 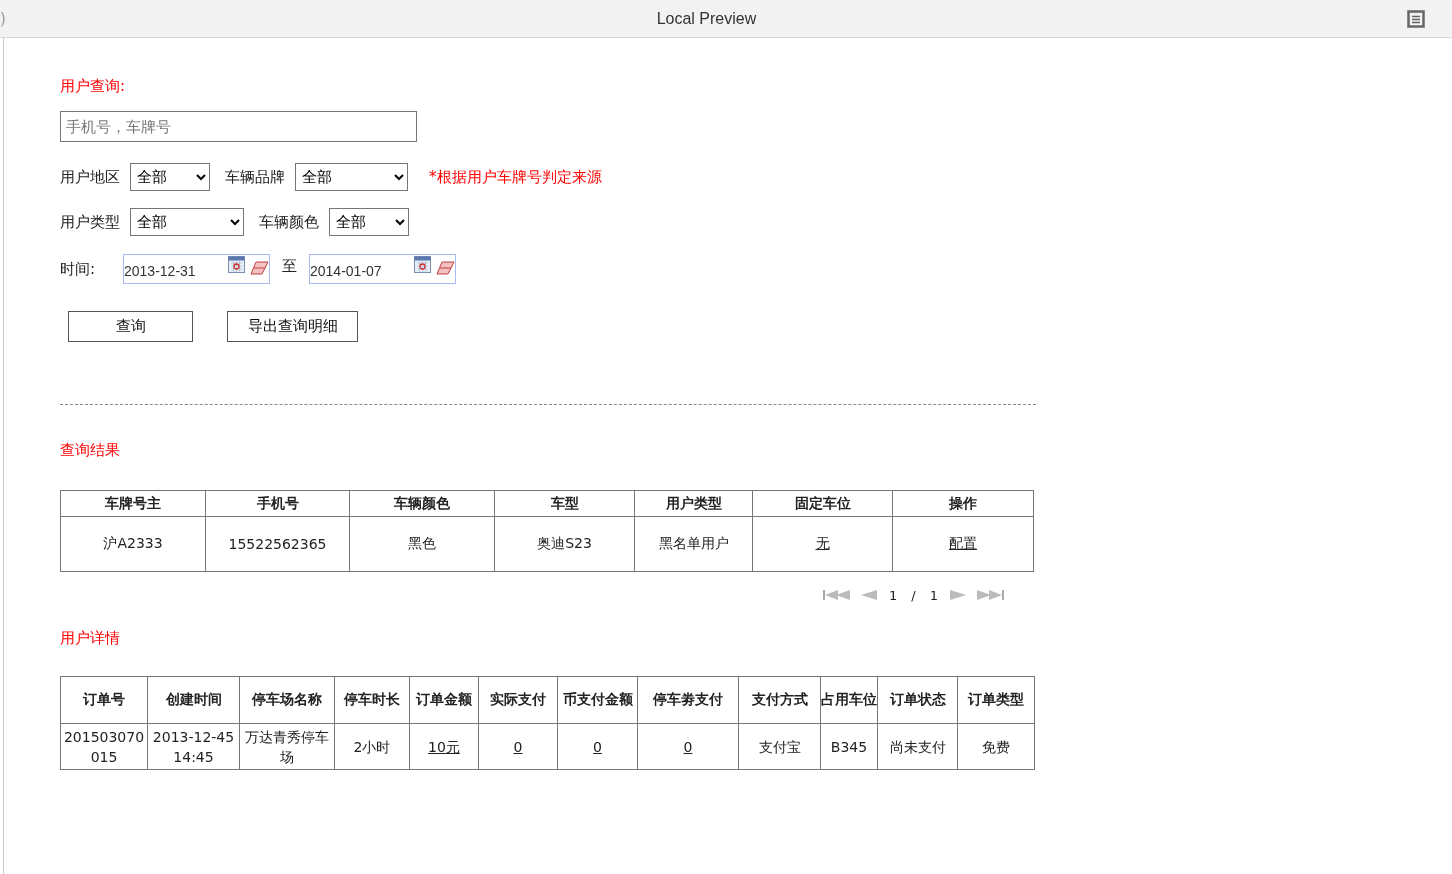 What do you see at coordinates (822, 503) in the screenshot?
I see `column-header: 固定车位` at bounding box center [822, 503].